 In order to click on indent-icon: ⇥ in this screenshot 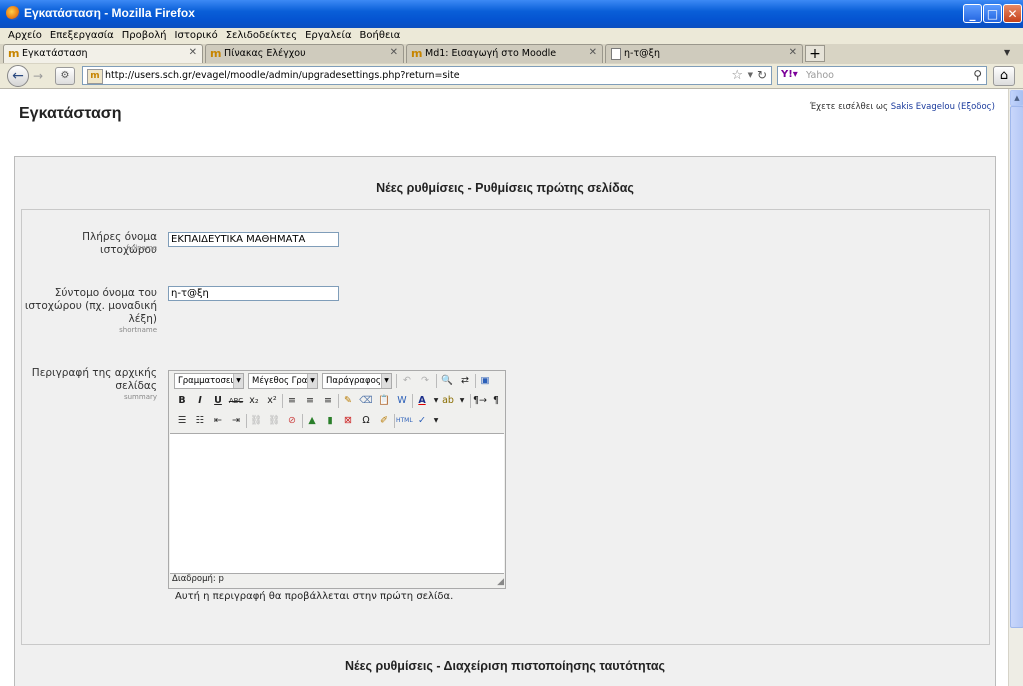, I will do `click(236, 421)`.